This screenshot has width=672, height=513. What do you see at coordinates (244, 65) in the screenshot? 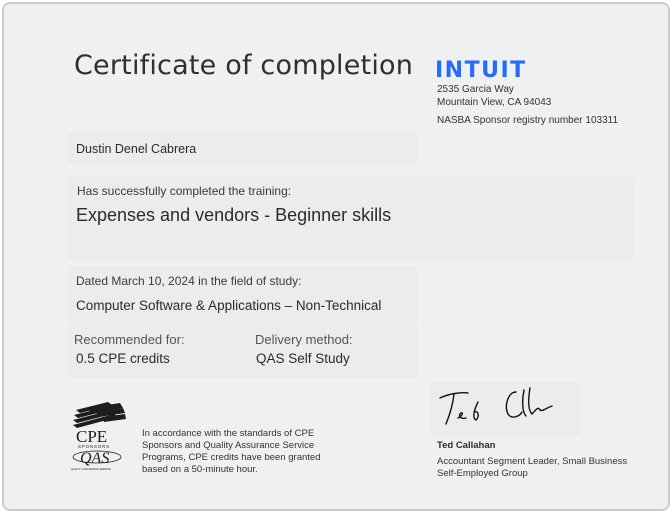
I see `page-title: Certificate of completion` at bounding box center [244, 65].